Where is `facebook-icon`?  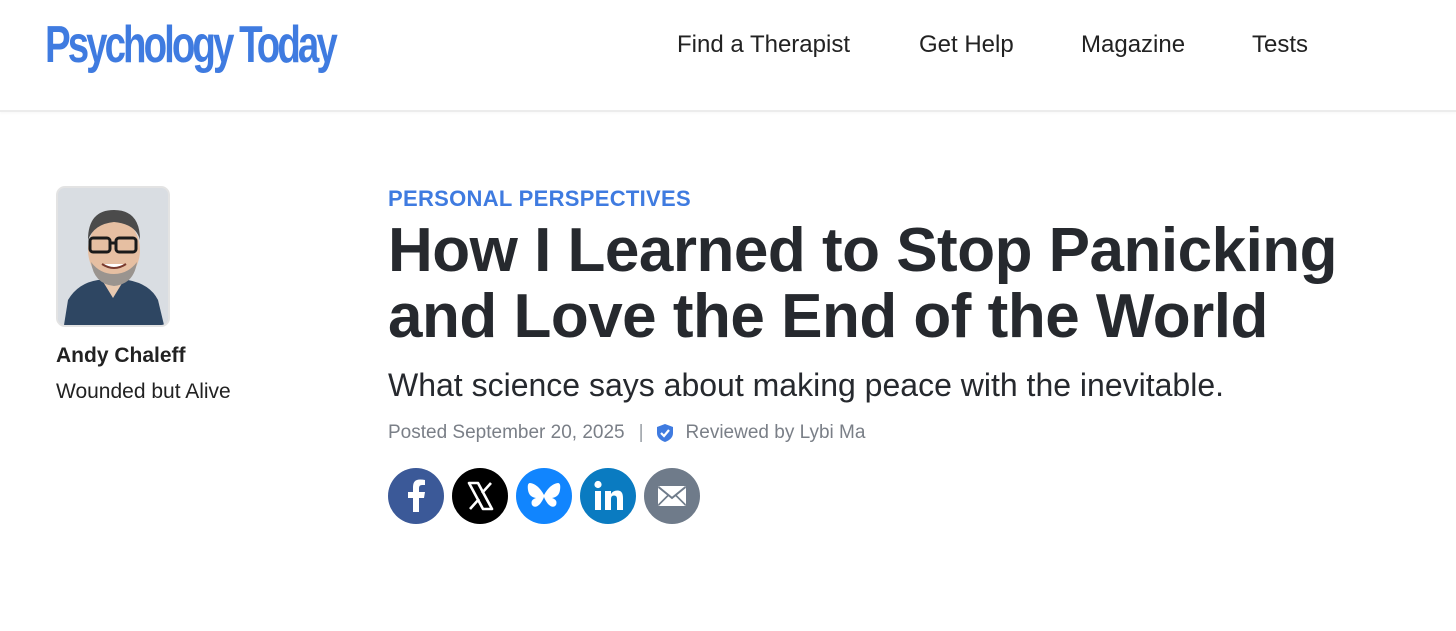 facebook-icon is located at coordinates (416, 495).